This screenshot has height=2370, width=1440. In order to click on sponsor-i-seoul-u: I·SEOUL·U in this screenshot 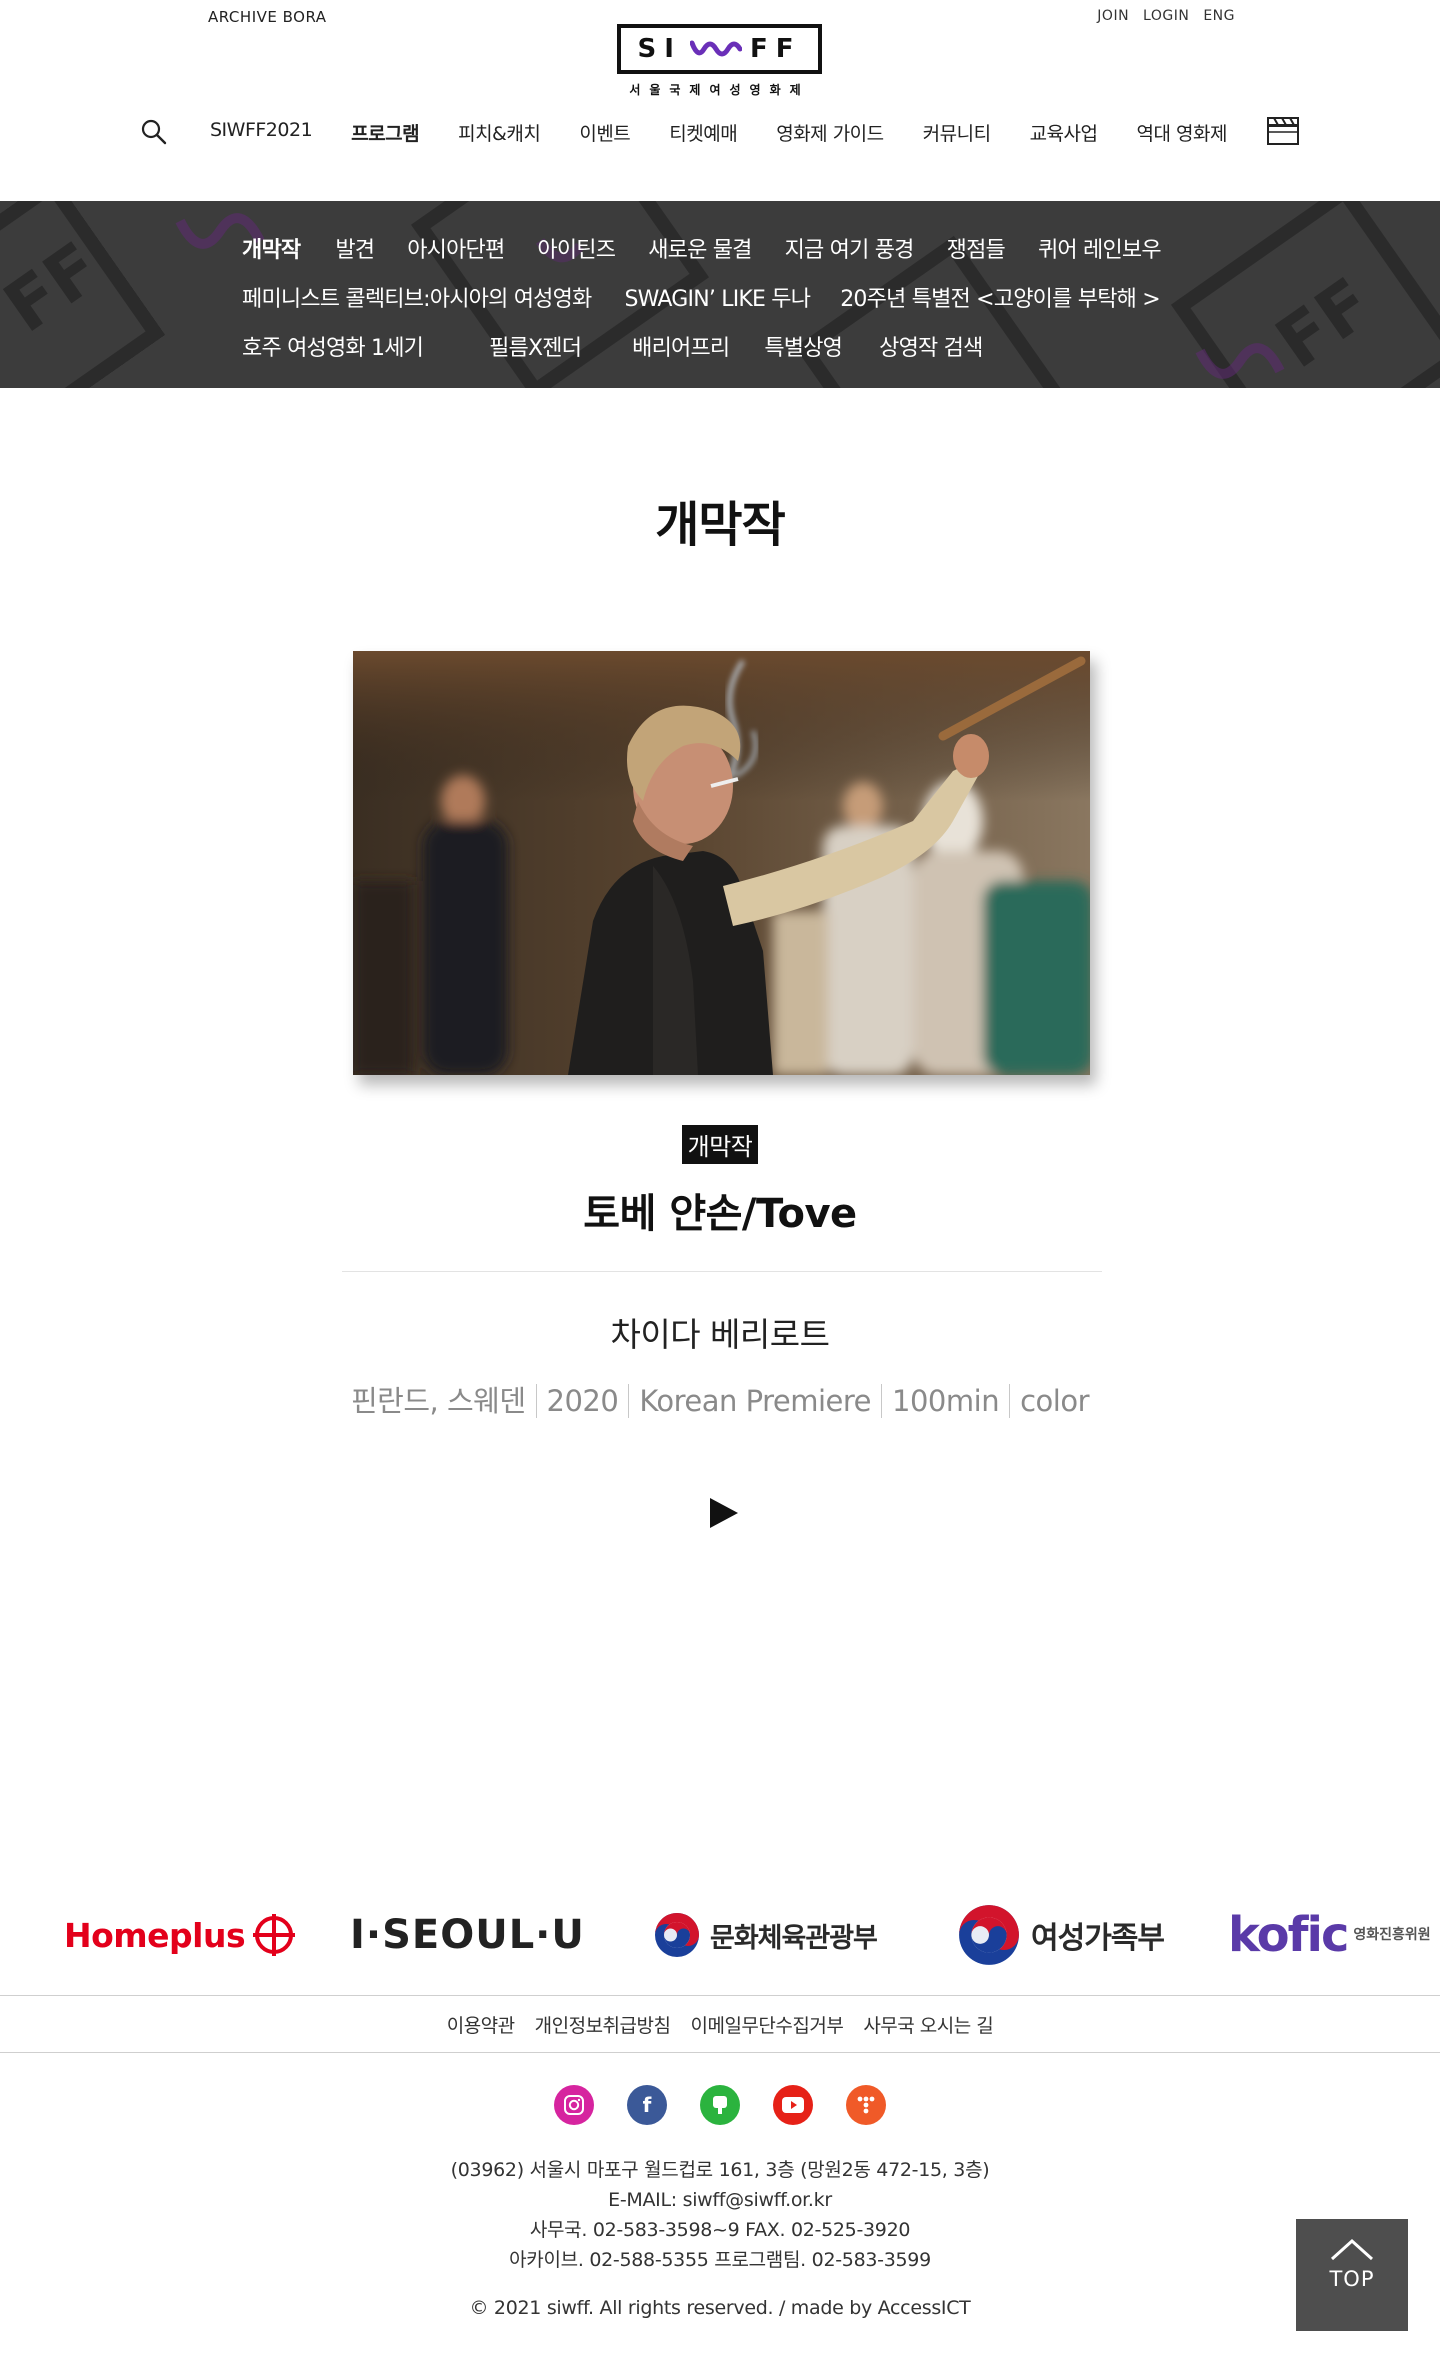, I will do `click(467, 1935)`.